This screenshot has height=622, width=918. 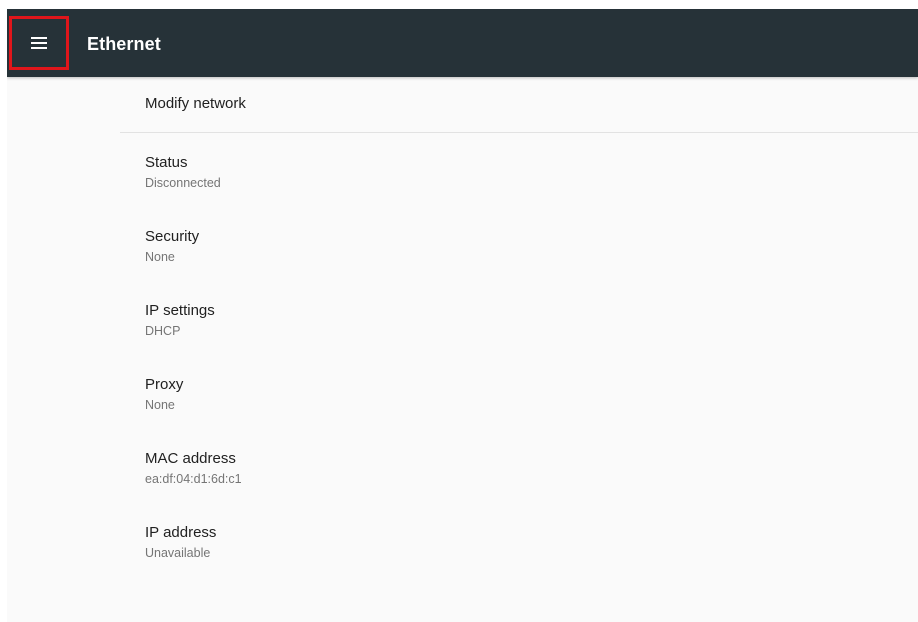 What do you see at coordinates (519, 105) in the screenshot?
I see `modify-network-item: Modify network` at bounding box center [519, 105].